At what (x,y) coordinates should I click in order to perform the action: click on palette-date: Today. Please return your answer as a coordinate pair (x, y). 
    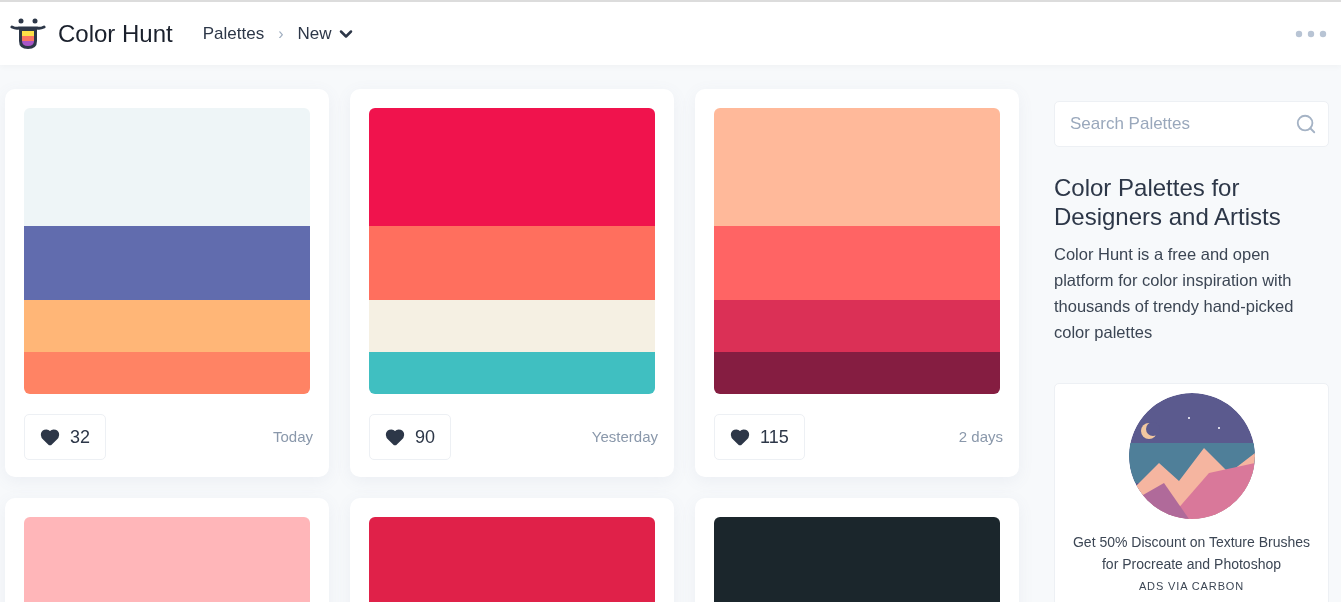
    Looking at the image, I should click on (292, 436).